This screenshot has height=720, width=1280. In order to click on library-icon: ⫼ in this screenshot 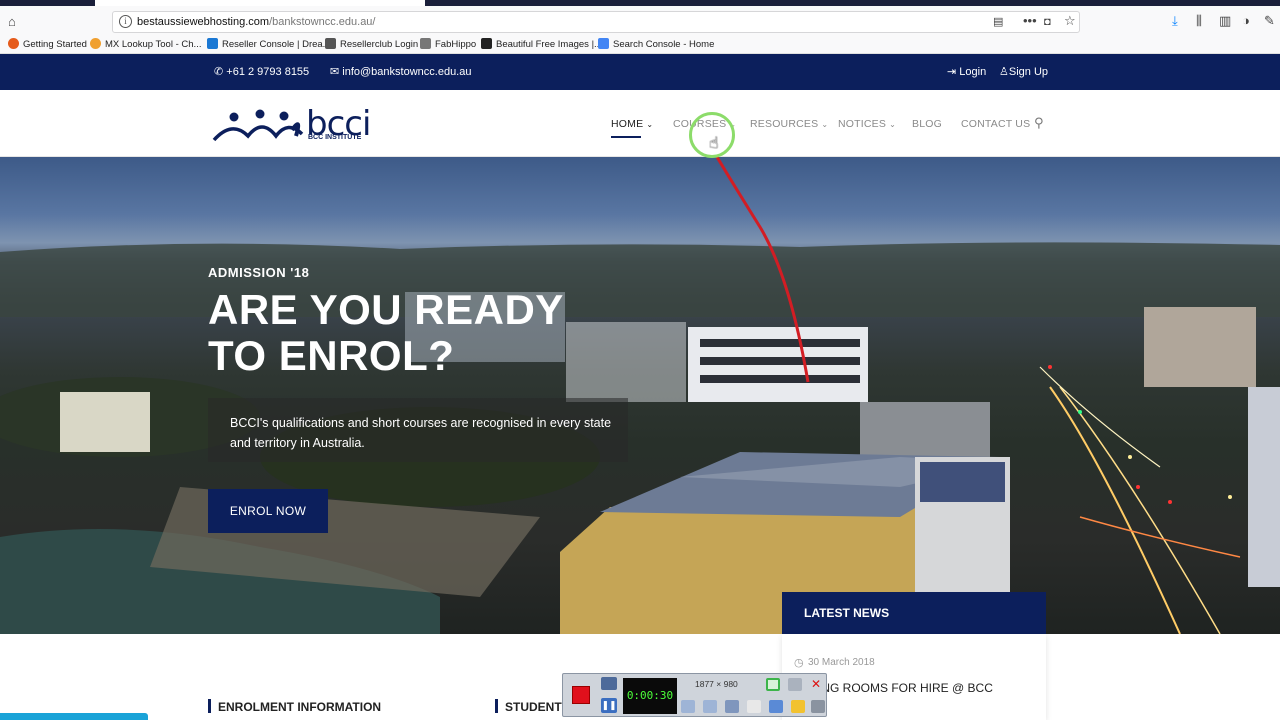, I will do `click(1199, 21)`.